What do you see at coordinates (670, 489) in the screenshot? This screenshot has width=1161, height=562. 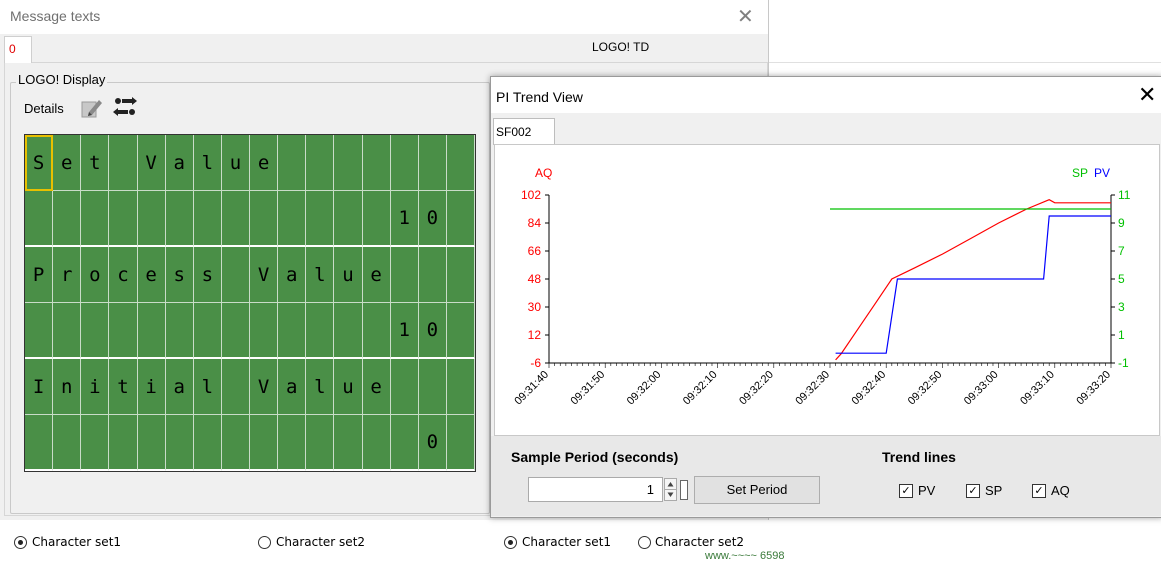 I see `sample-period-spinner` at bounding box center [670, 489].